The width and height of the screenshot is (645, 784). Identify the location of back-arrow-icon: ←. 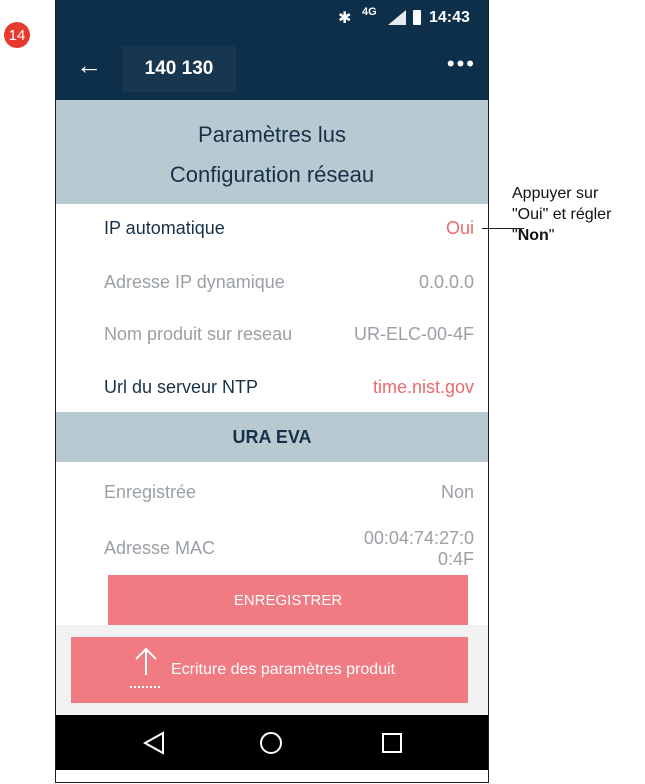
(89, 65).